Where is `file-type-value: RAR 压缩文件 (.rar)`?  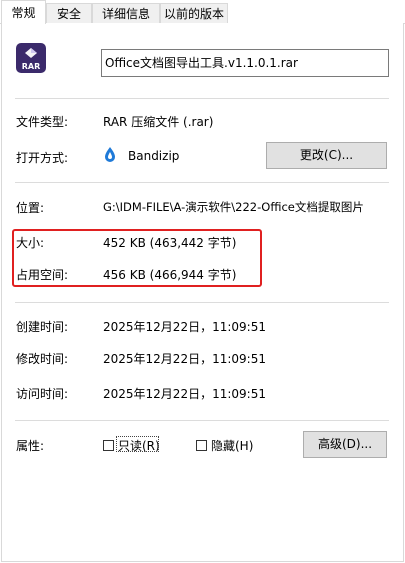
file-type-value: RAR 压缩文件 (.rar) is located at coordinates (158, 122).